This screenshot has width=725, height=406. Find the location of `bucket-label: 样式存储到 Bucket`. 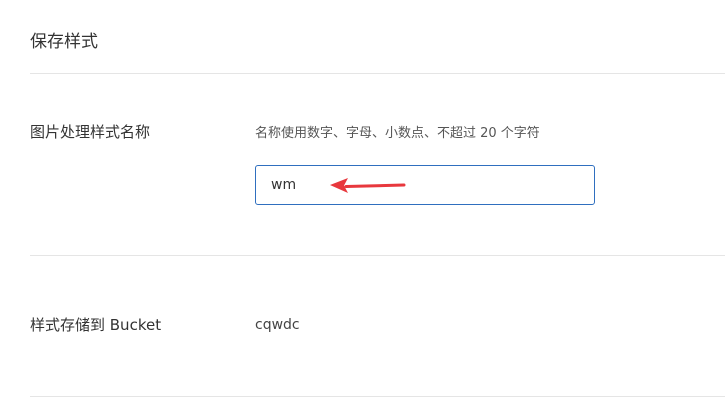

bucket-label: 样式存储到 Bucket is located at coordinates (96, 325).